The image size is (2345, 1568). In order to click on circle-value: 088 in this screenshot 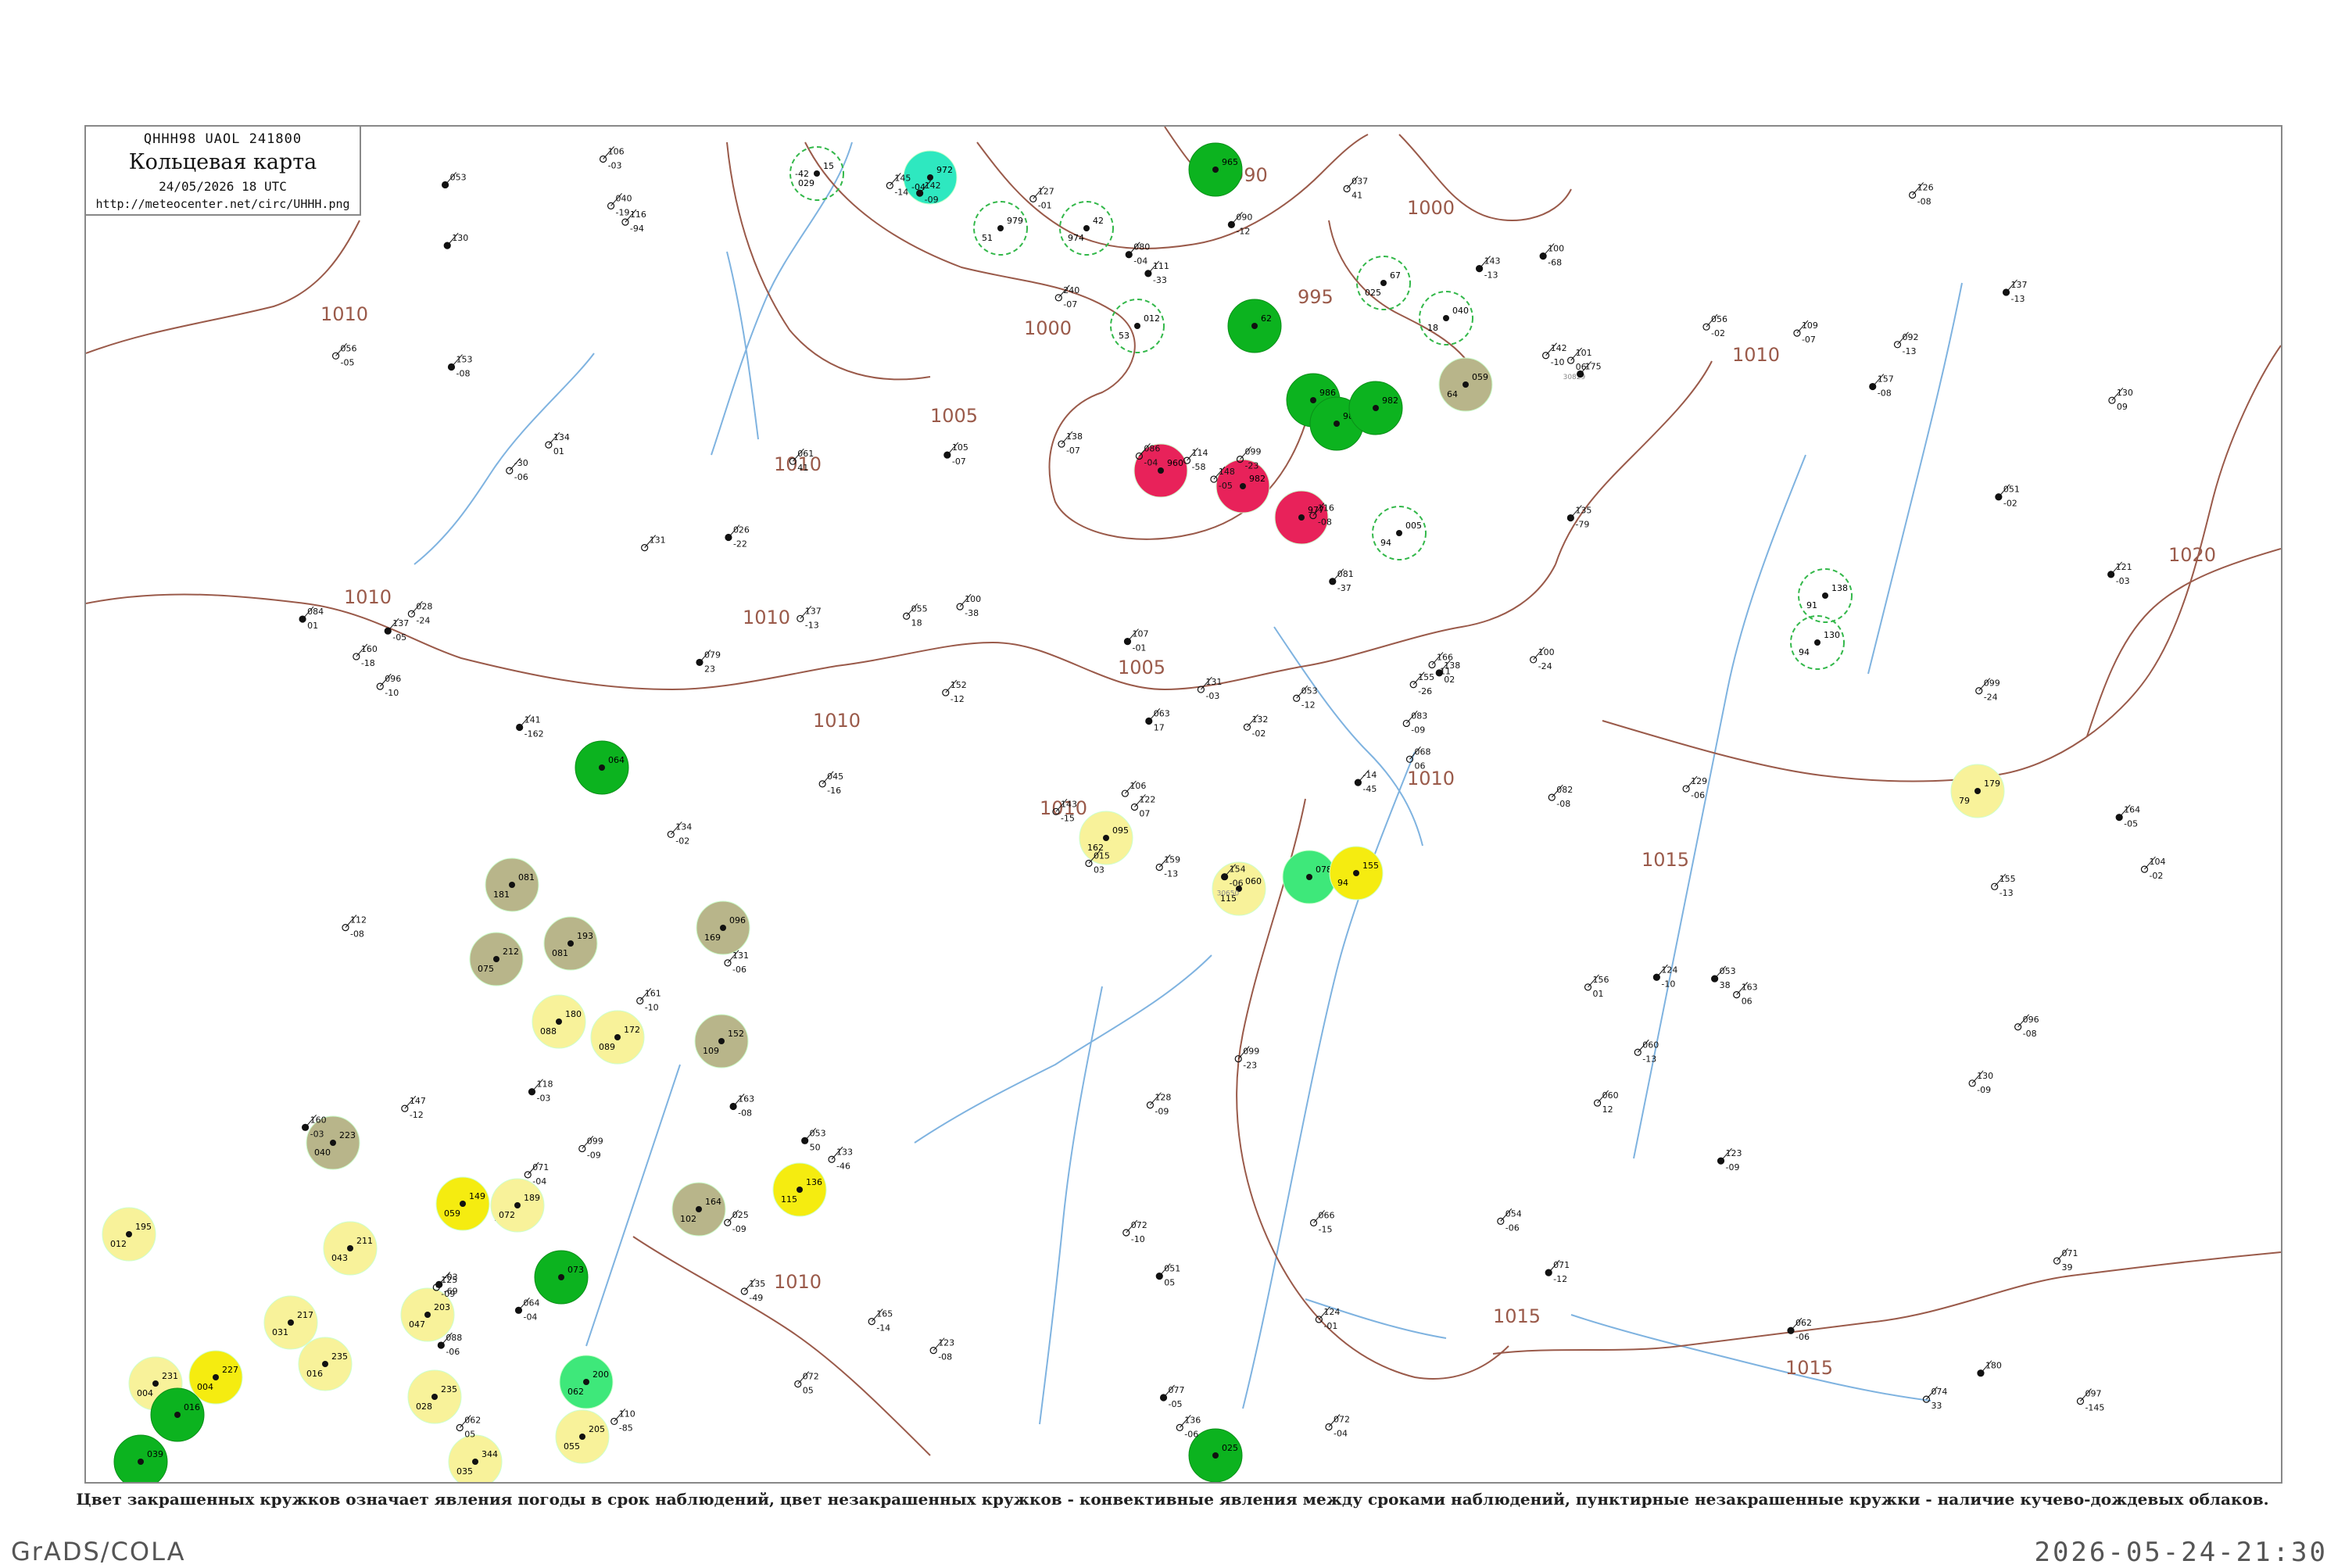, I will do `click(548, 1031)`.